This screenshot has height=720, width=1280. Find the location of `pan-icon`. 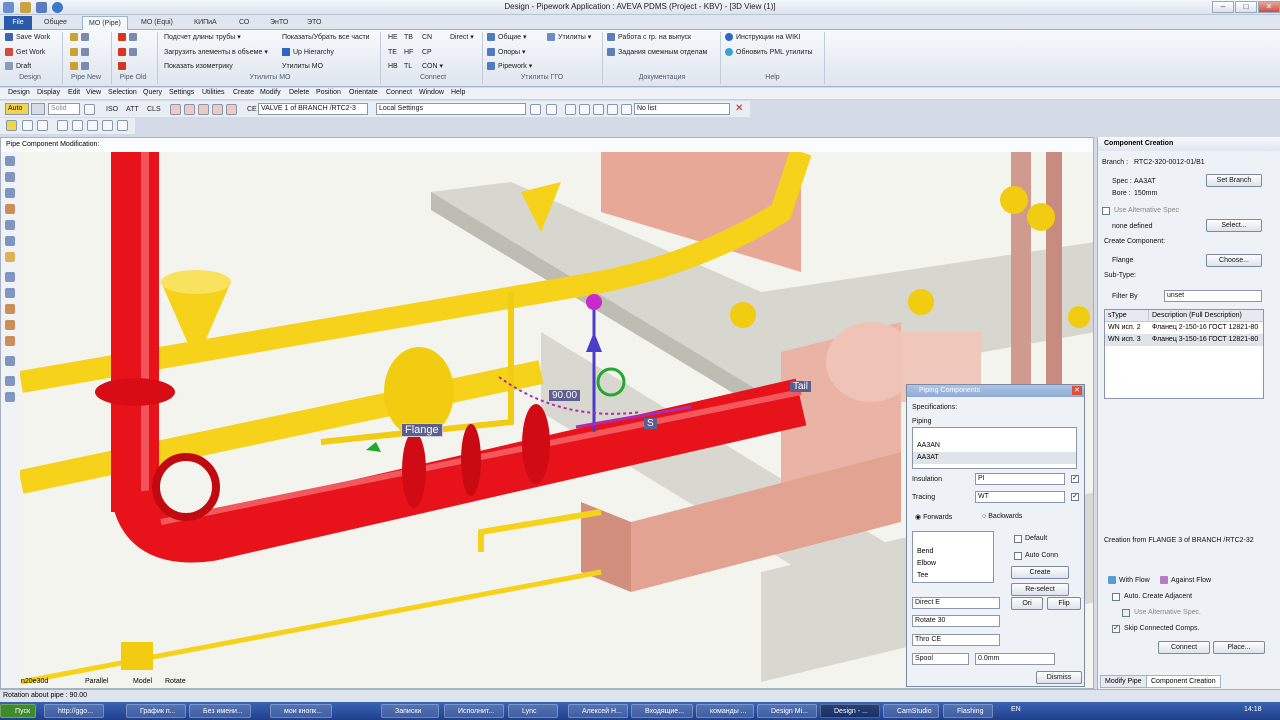

pan-icon is located at coordinates (10, 209).